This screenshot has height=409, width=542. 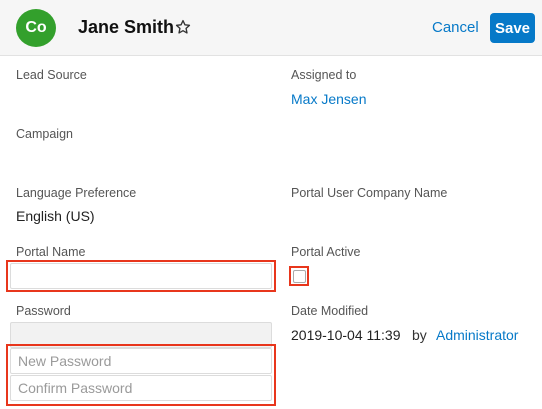 What do you see at coordinates (299, 276) in the screenshot?
I see `portal-active-highlight` at bounding box center [299, 276].